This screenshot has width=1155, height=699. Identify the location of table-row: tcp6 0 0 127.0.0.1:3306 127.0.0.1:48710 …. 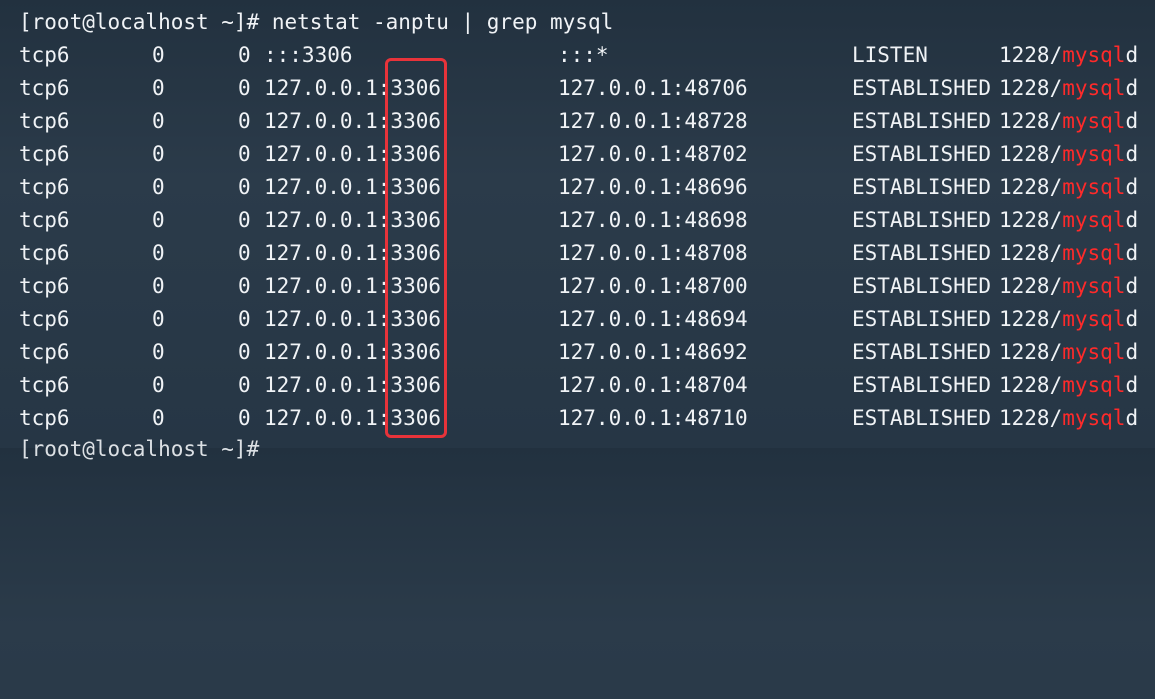
(569, 418).